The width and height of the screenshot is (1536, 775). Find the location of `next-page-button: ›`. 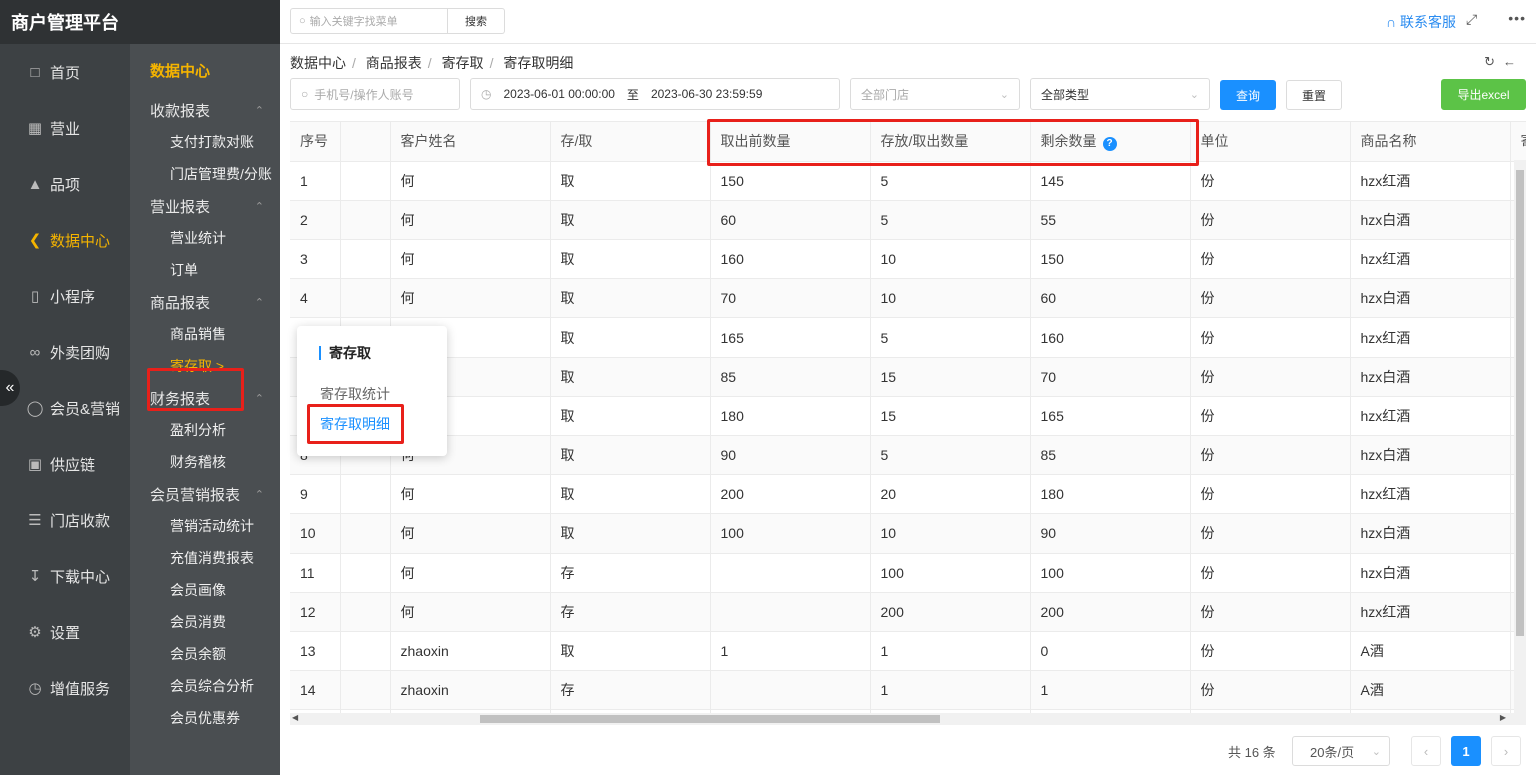

next-page-button: › is located at coordinates (1506, 751).